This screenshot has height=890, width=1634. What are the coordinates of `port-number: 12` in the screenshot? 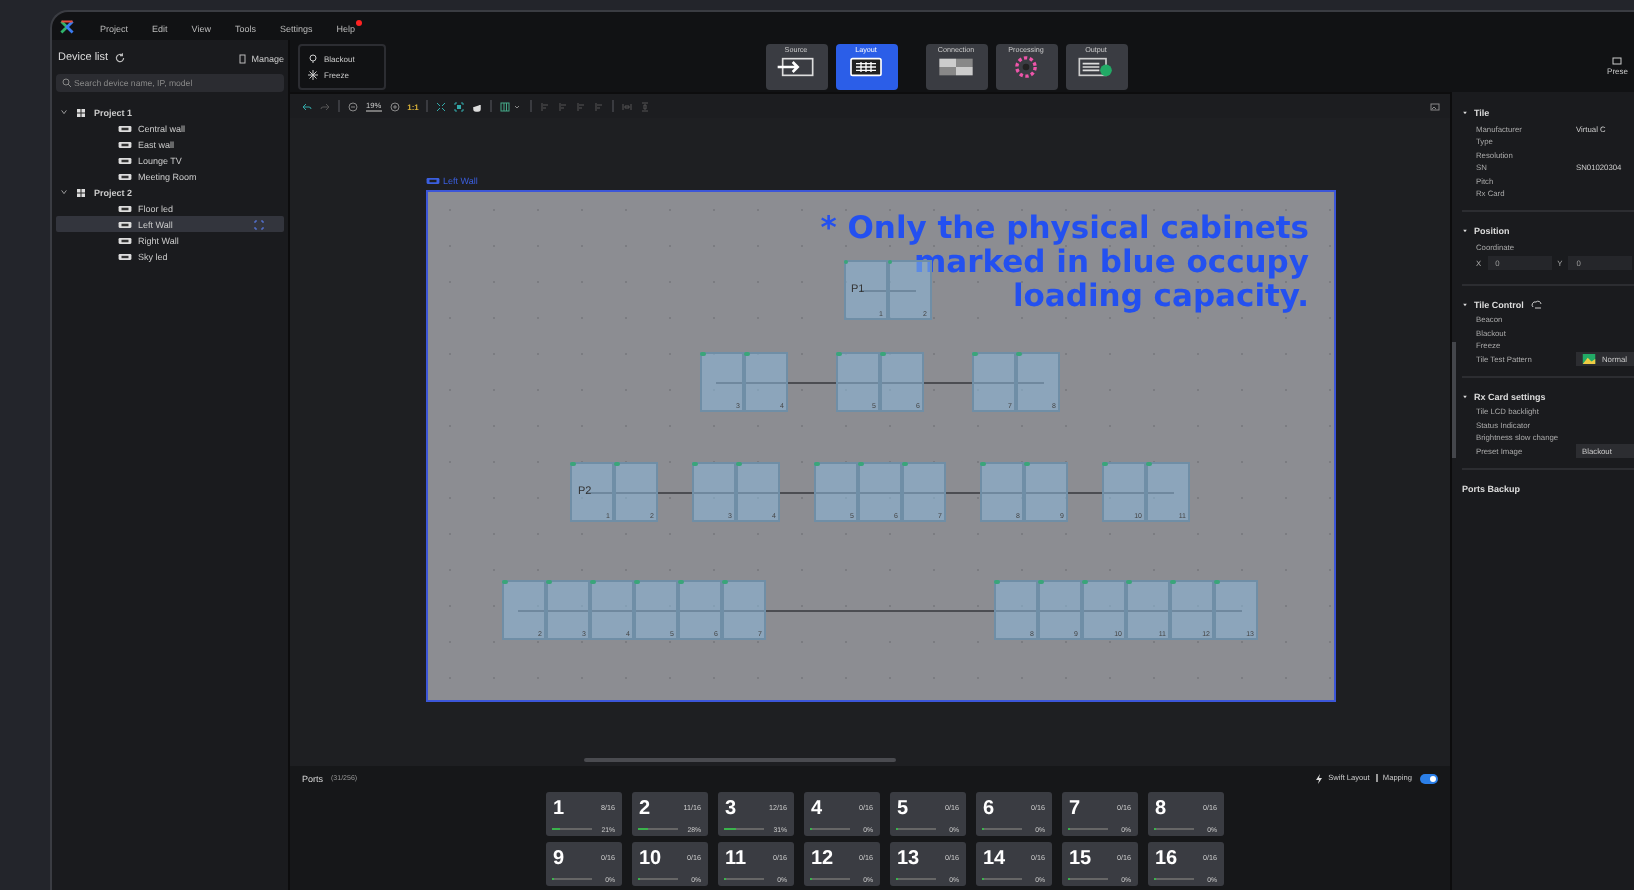 It's located at (822, 859).